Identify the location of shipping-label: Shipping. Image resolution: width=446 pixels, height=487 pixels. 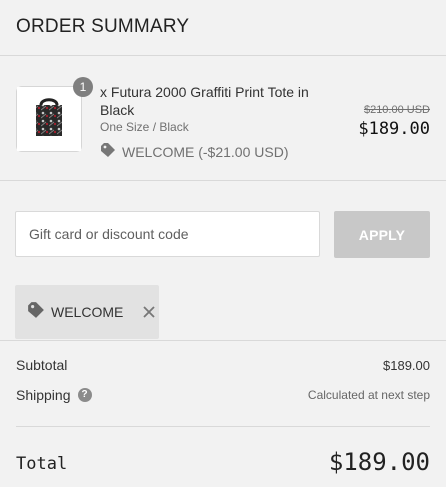
(43, 395).